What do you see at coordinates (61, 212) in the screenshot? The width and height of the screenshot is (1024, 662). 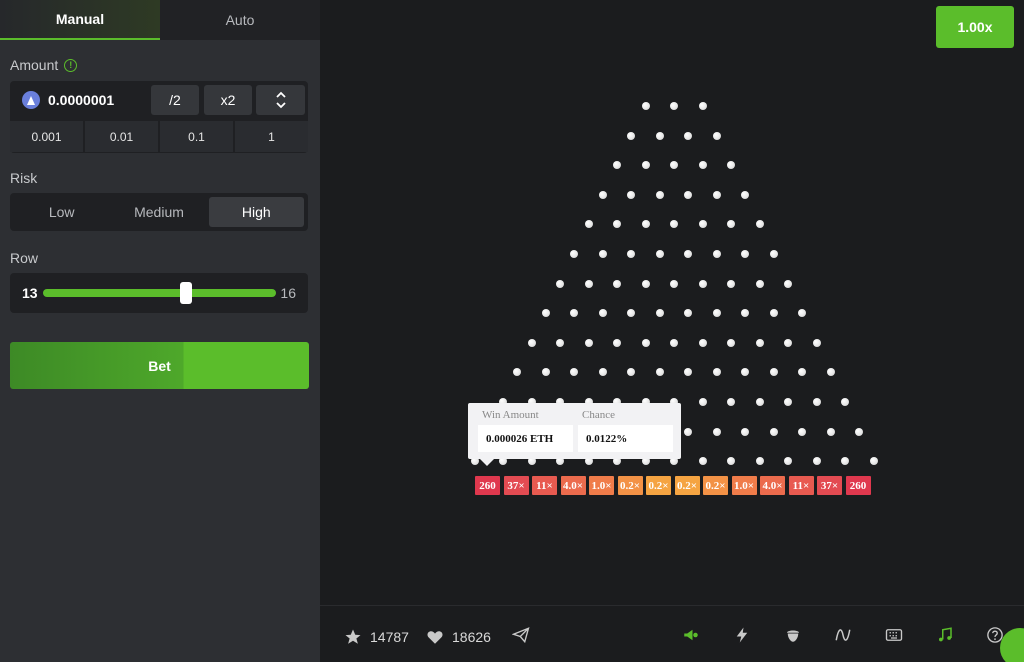 I see `risk-low: Low` at bounding box center [61, 212].